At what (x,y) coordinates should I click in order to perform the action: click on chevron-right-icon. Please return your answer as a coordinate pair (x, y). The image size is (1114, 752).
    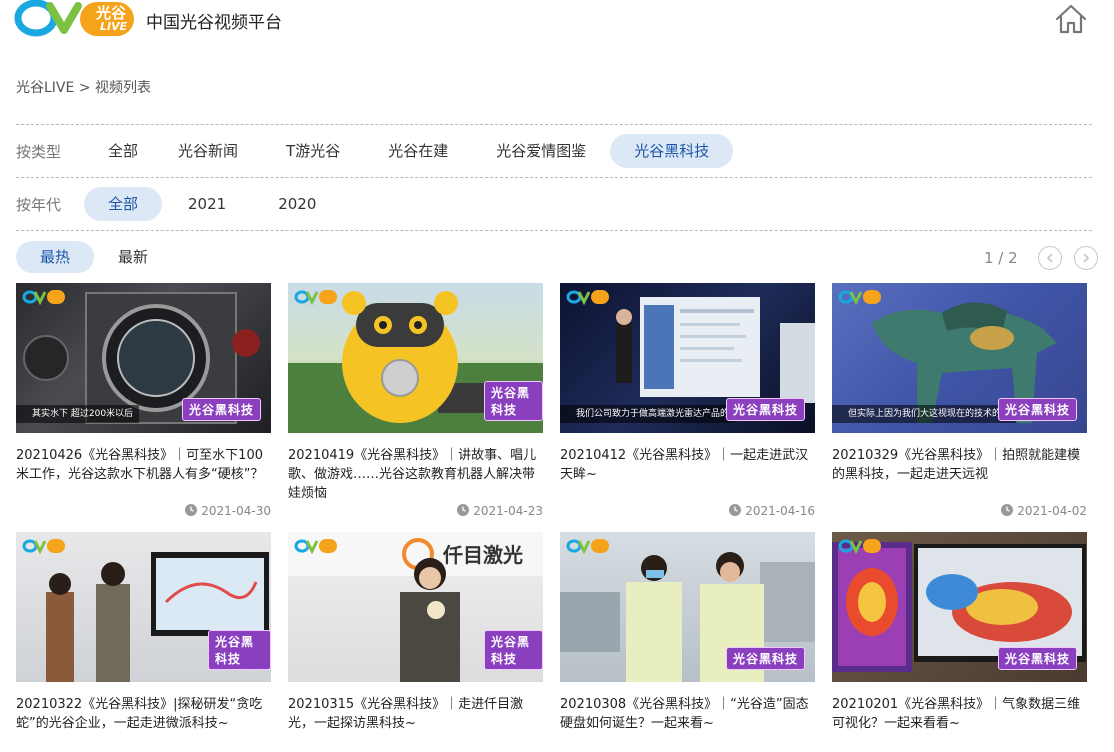
    Looking at the image, I should click on (1086, 258).